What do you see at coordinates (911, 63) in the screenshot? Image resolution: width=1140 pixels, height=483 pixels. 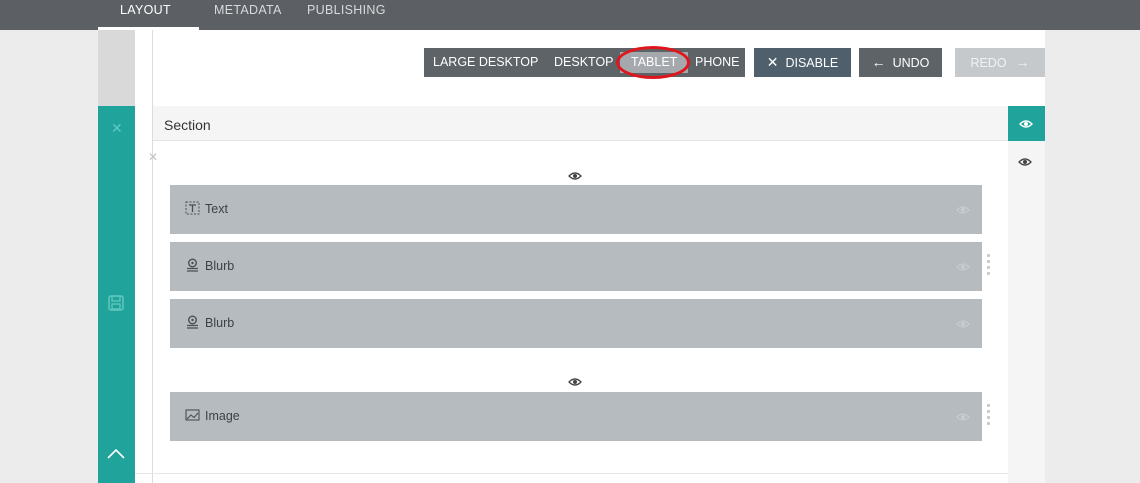 I see `undo-button-label: UNDO` at bounding box center [911, 63].